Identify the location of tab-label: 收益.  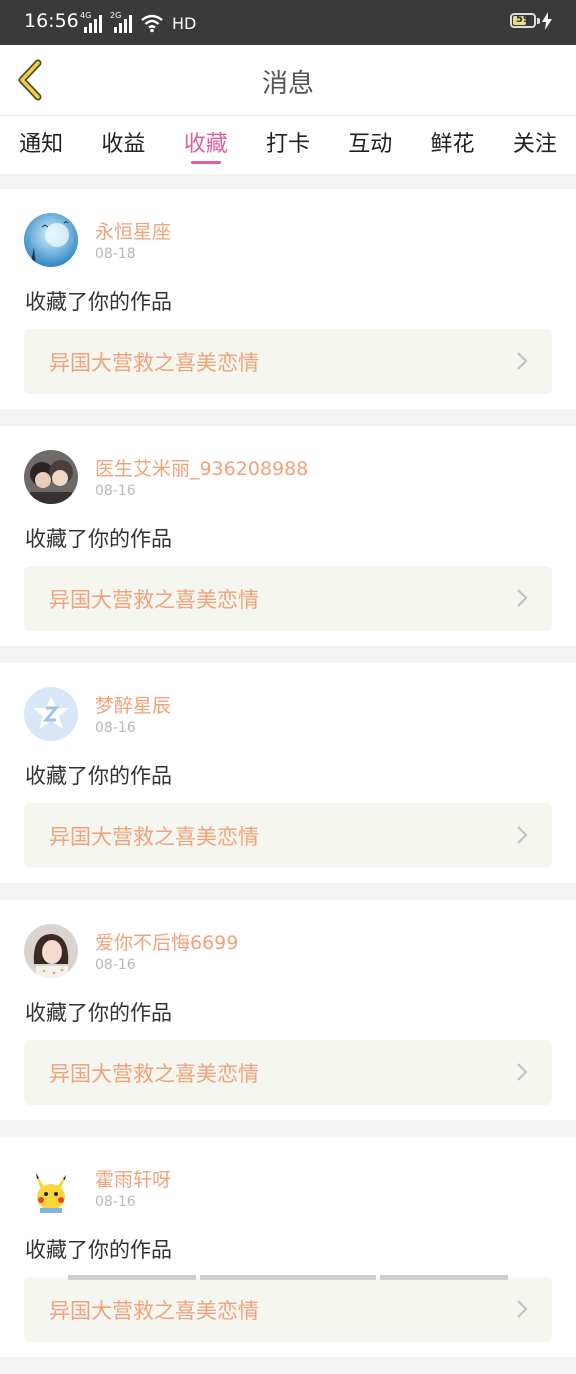
(123, 144).